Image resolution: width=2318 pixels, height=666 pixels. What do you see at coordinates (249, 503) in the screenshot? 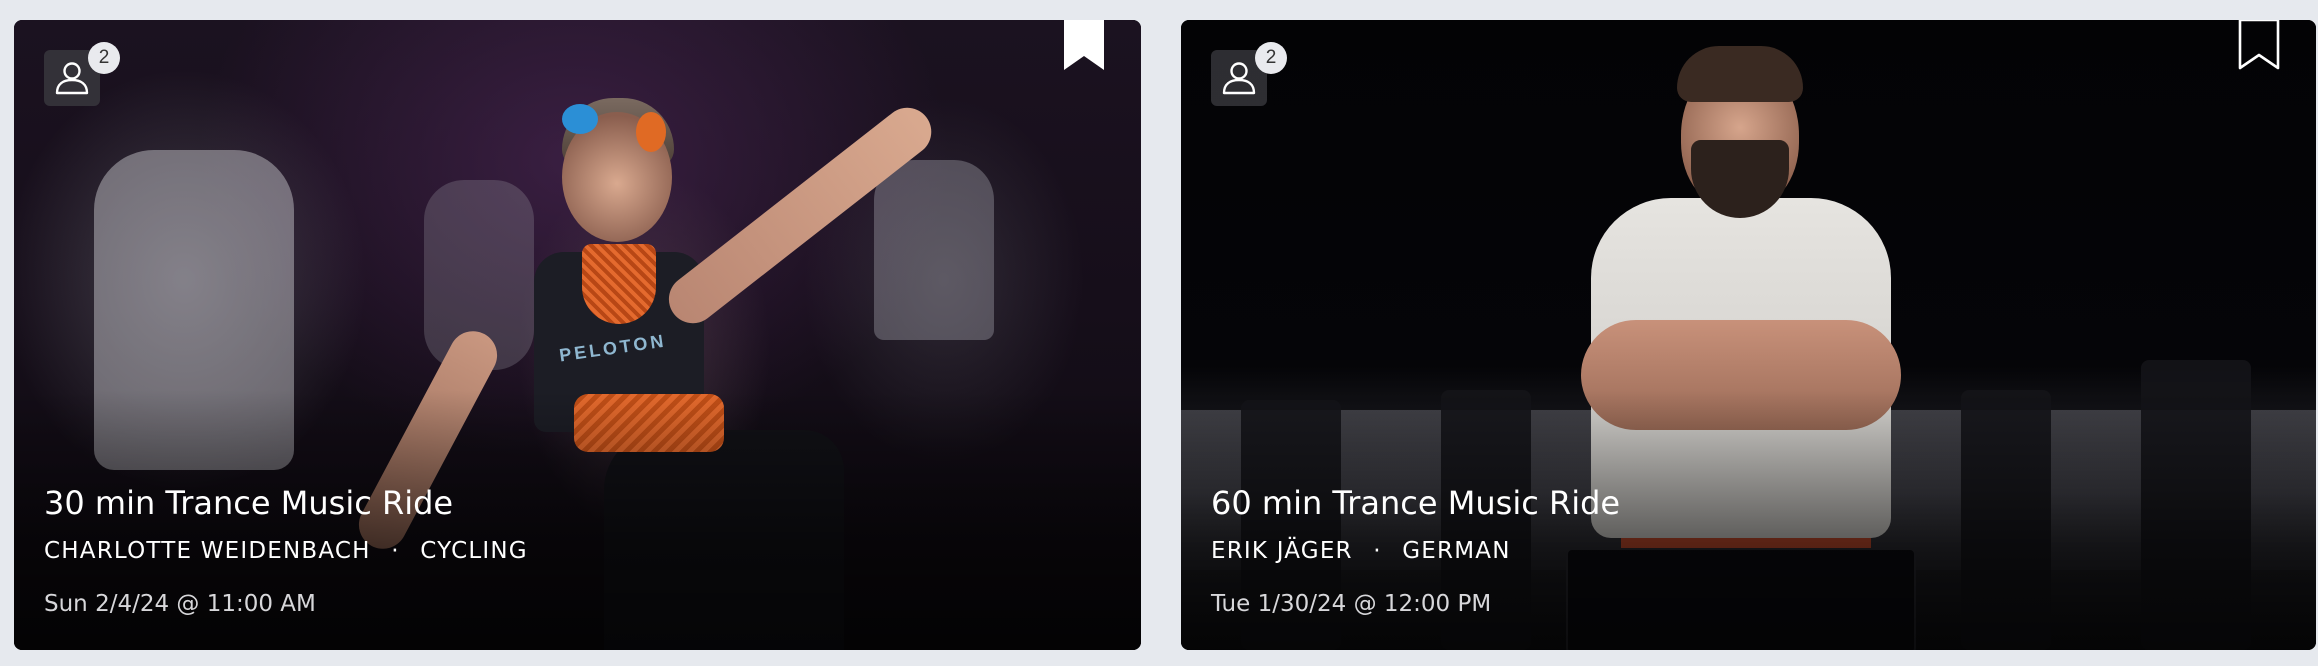
I see `class-title: 30 min Trance Music Ride` at bounding box center [249, 503].